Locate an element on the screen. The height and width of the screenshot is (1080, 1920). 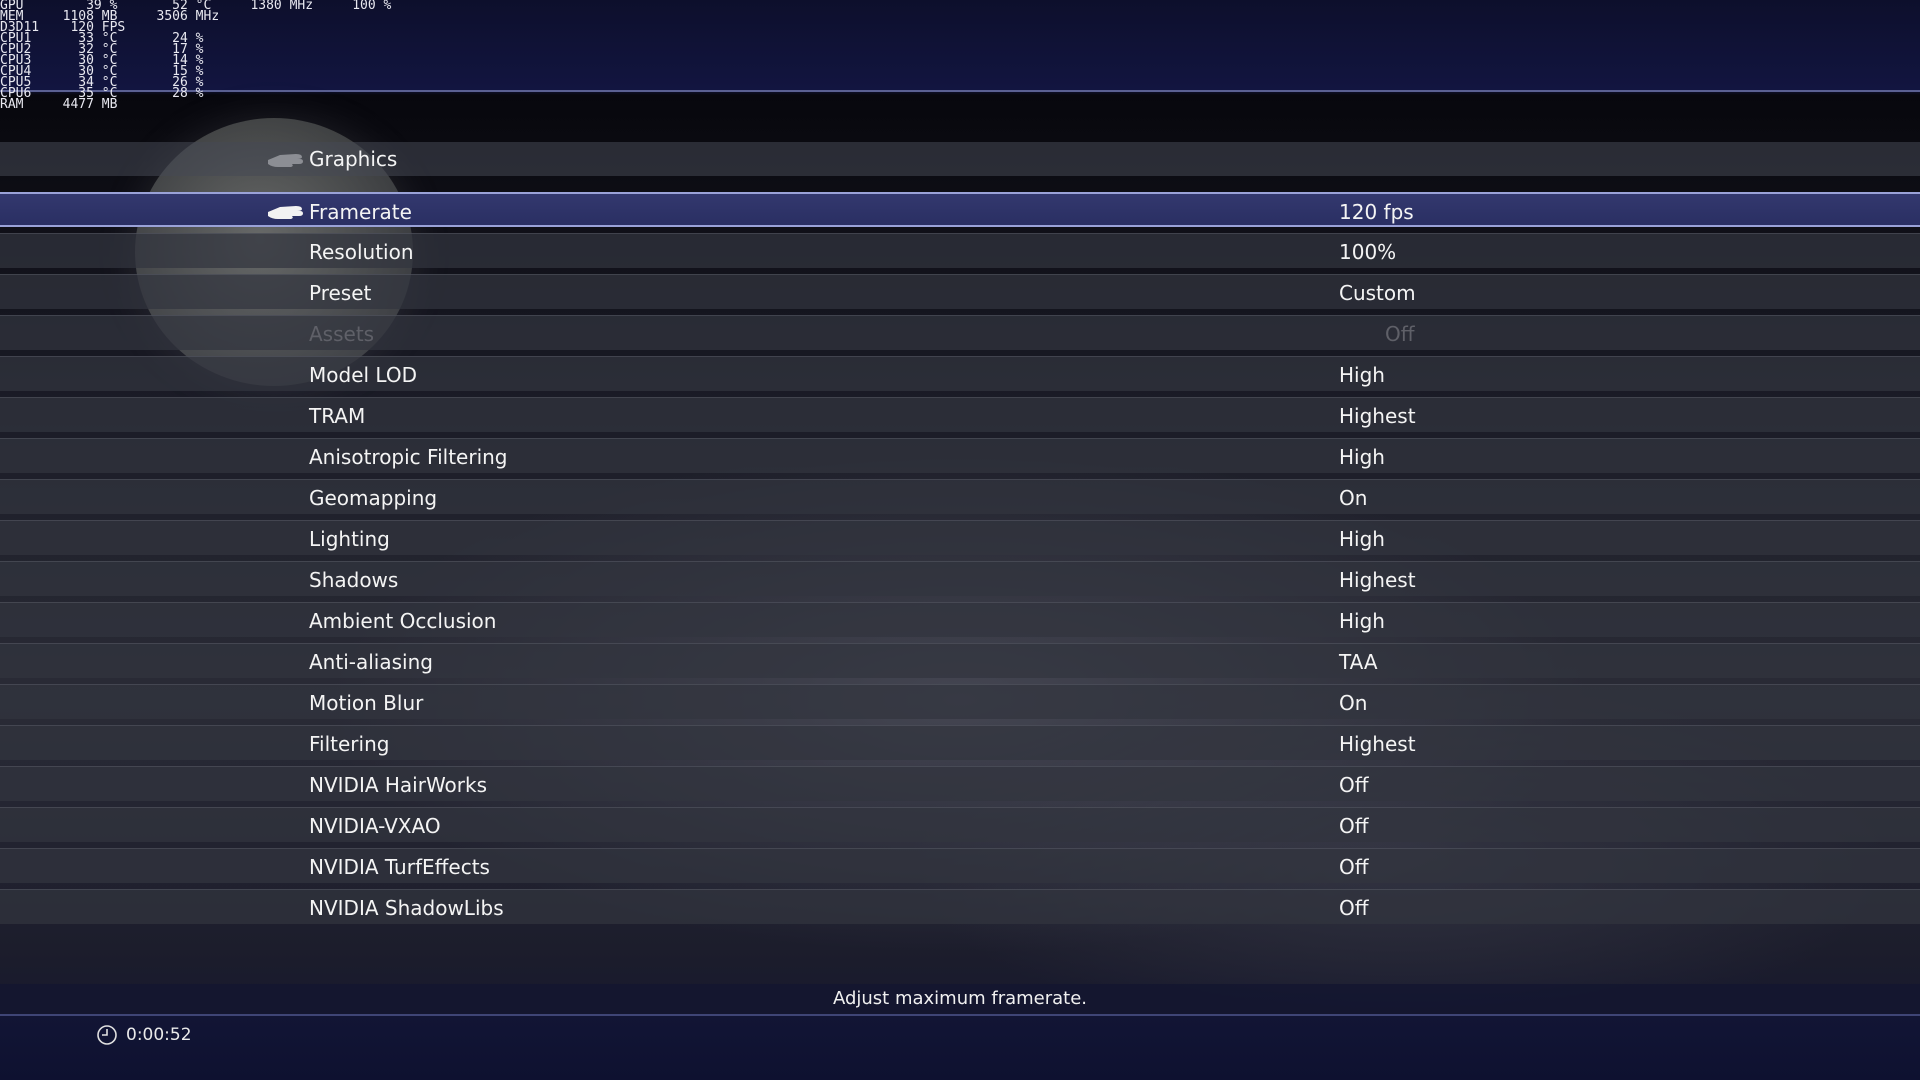
setting-row-shadows: Shadows Highest is located at coordinates (960, 578).